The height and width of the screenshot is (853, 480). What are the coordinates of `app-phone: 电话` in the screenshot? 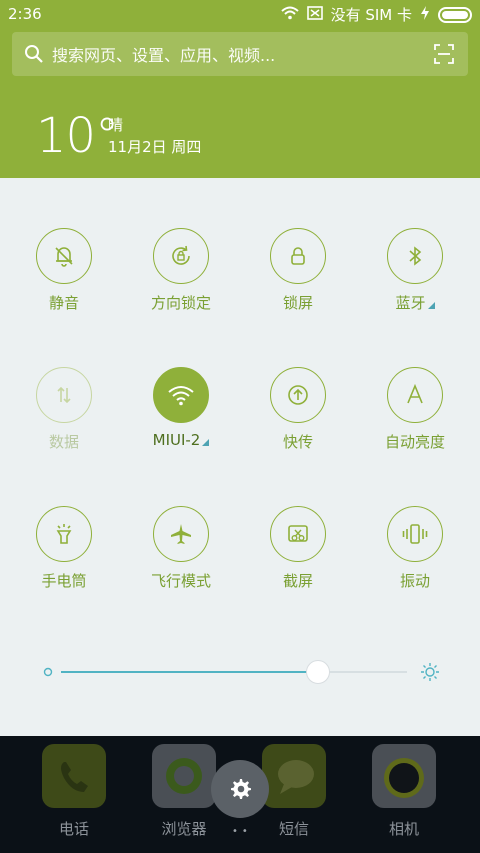 It's located at (74, 791).